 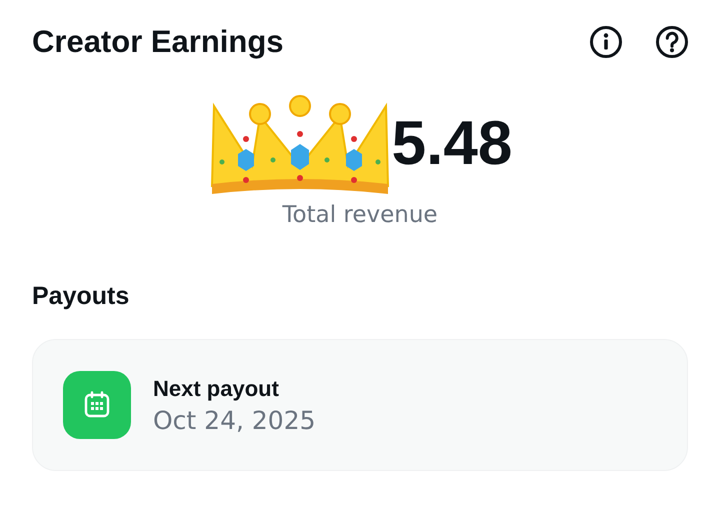 What do you see at coordinates (158, 42) in the screenshot?
I see `page-title: Creator Earnings` at bounding box center [158, 42].